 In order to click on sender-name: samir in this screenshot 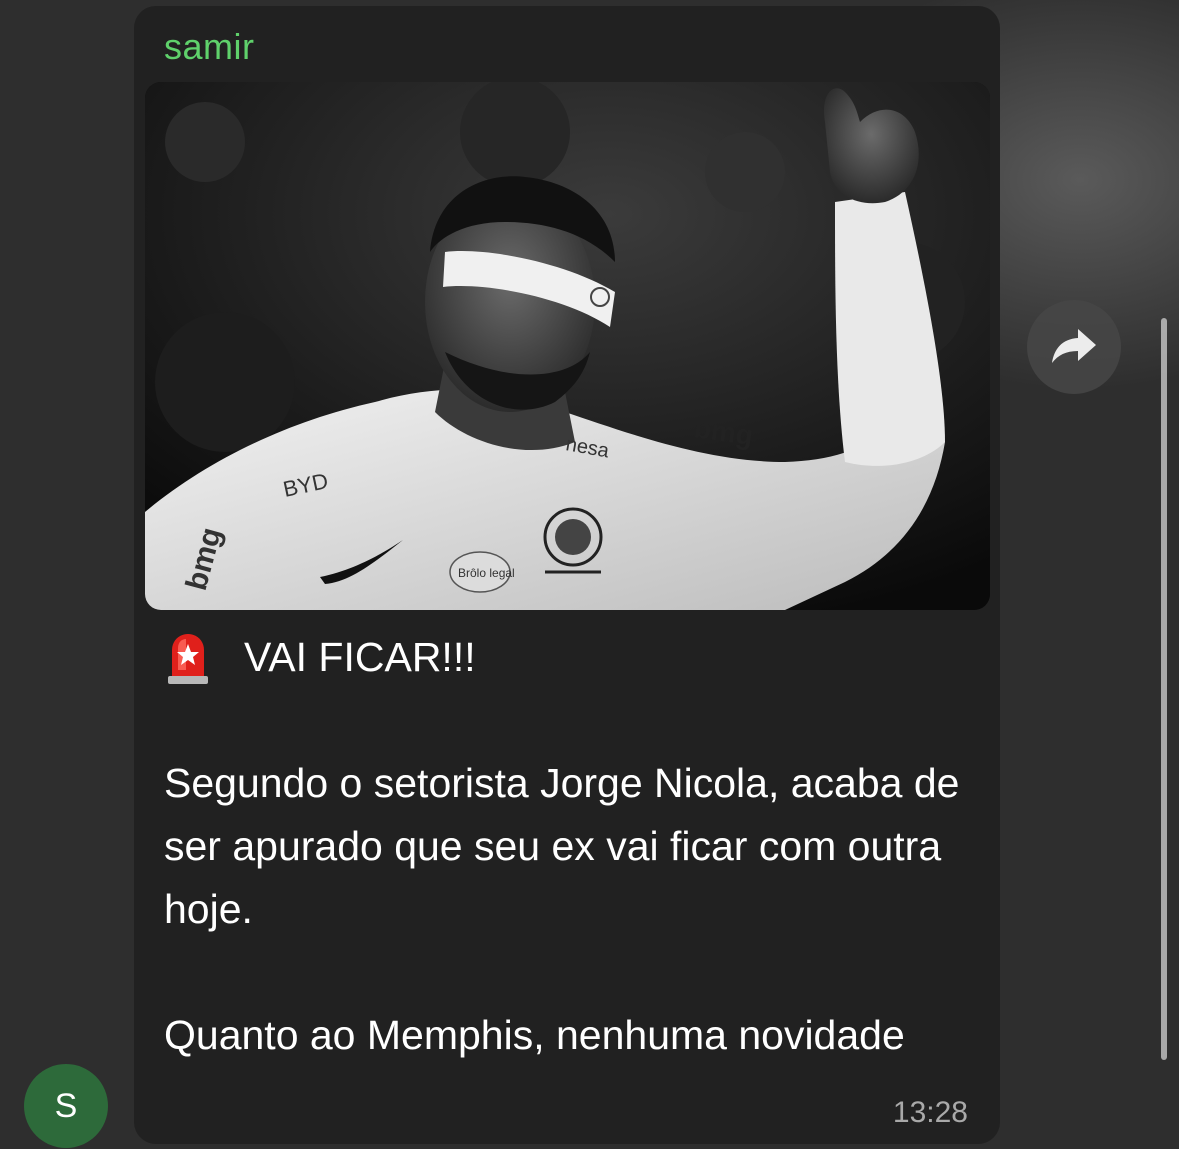, I will do `click(209, 47)`.